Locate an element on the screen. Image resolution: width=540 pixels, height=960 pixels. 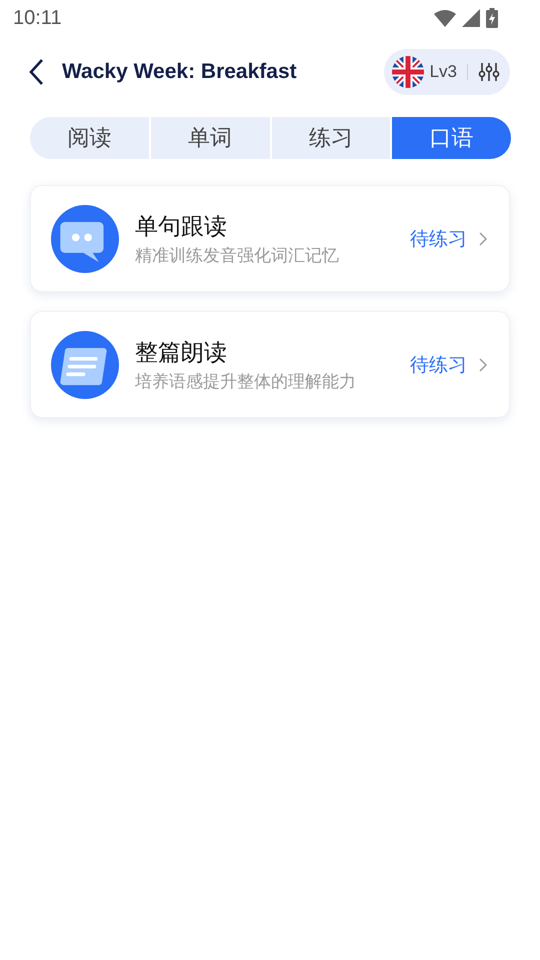
card-subtitle: 培养语感提升整体的理解能力 is located at coordinates (246, 381).